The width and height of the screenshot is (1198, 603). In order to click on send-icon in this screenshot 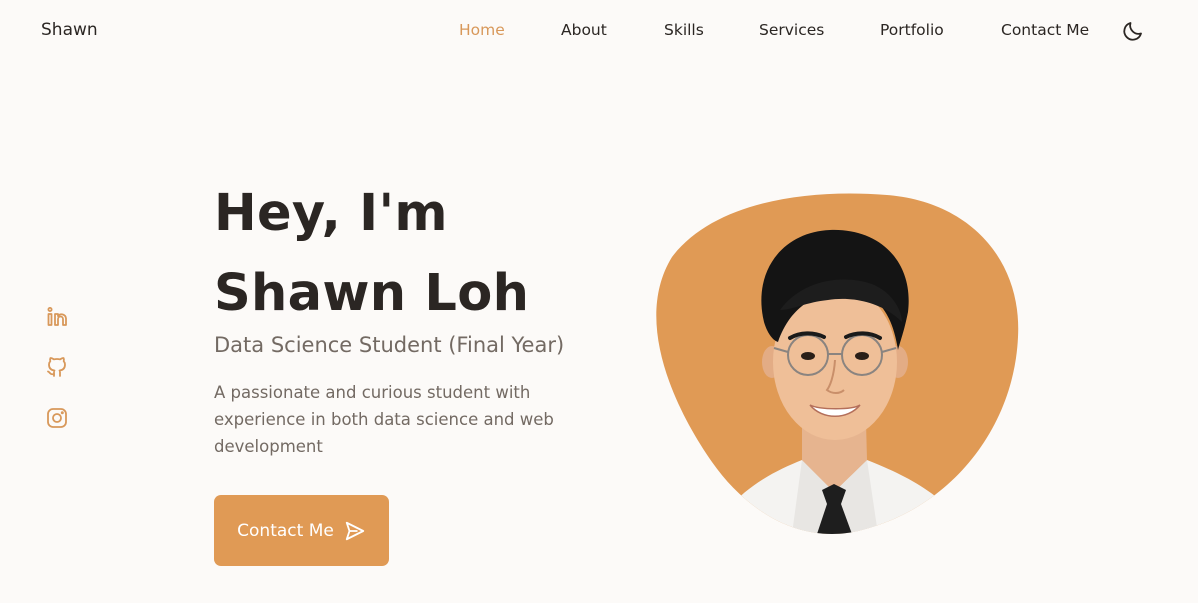, I will do `click(355, 531)`.